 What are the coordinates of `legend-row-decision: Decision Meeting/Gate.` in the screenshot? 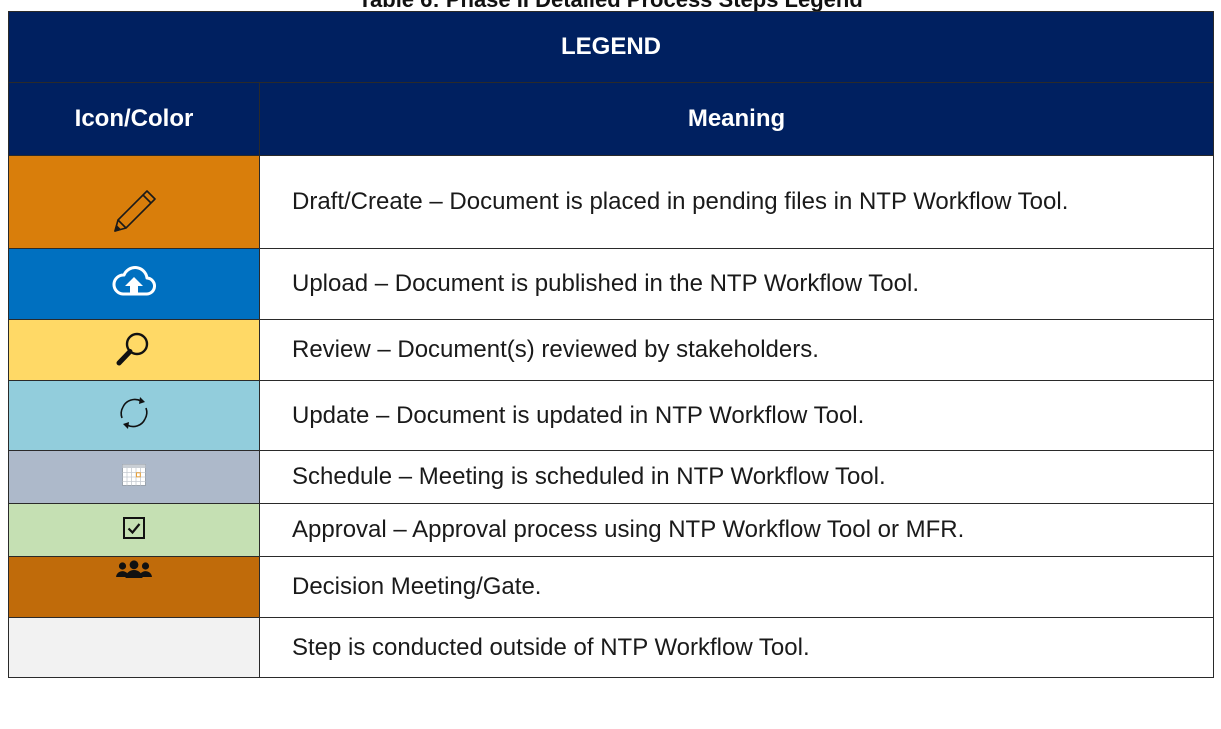 It's located at (611, 587).